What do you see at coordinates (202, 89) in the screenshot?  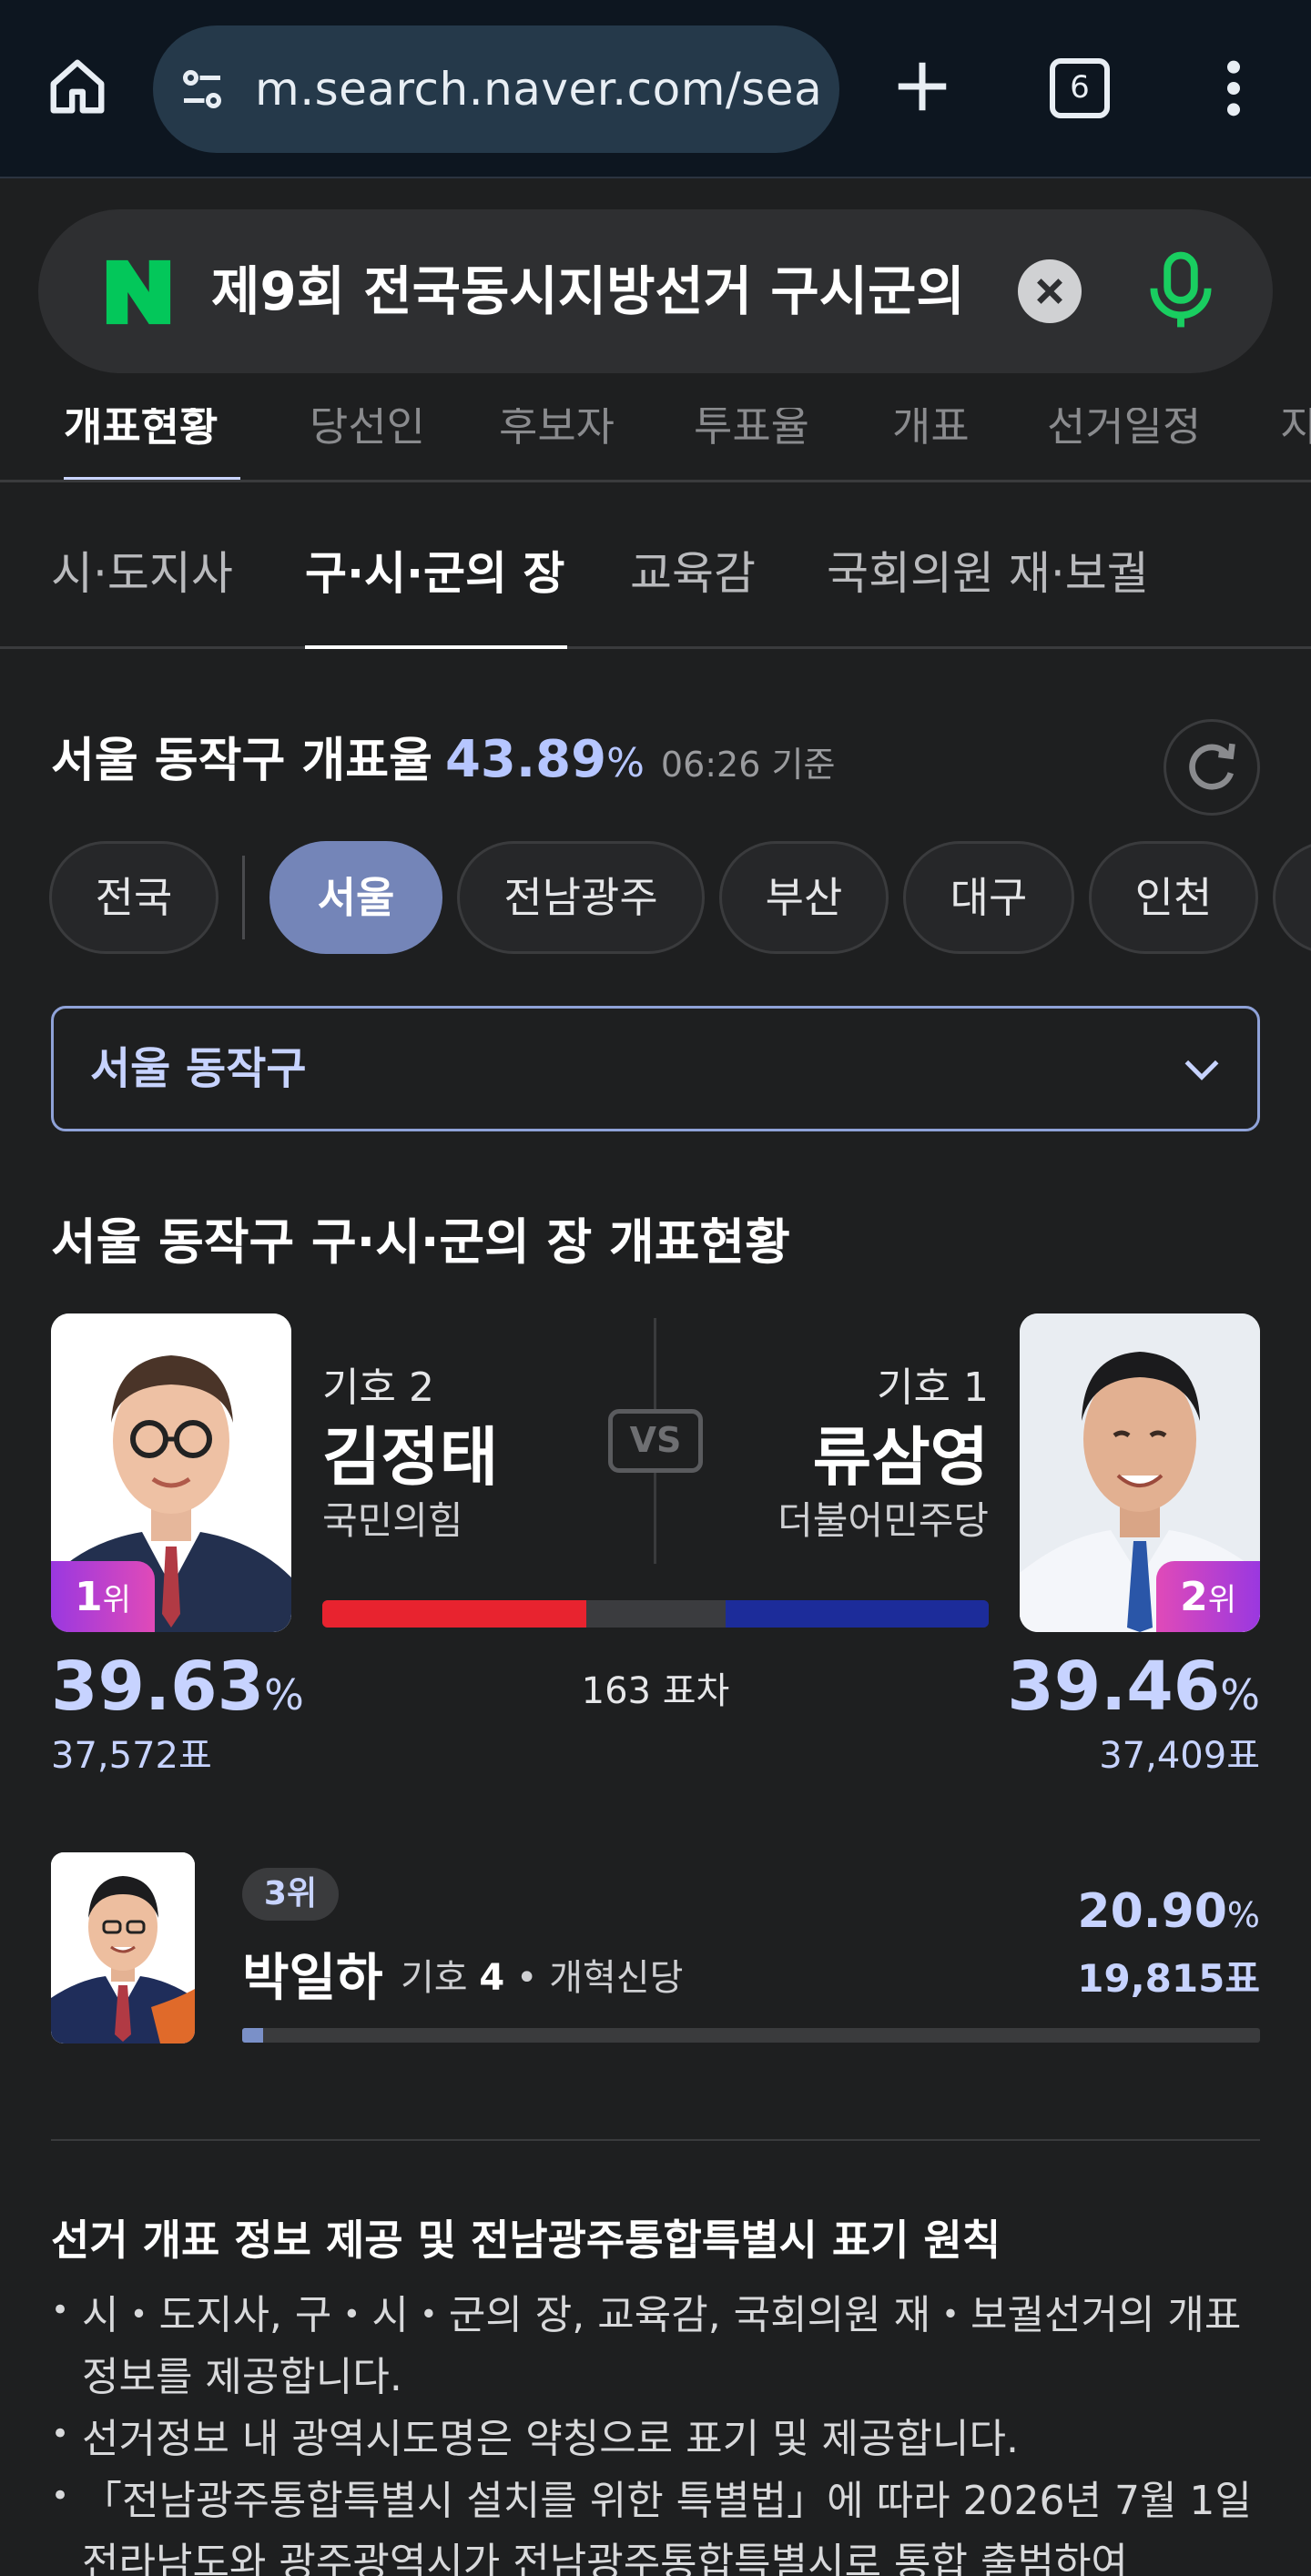 I see `site-settings-icon` at bounding box center [202, 89].